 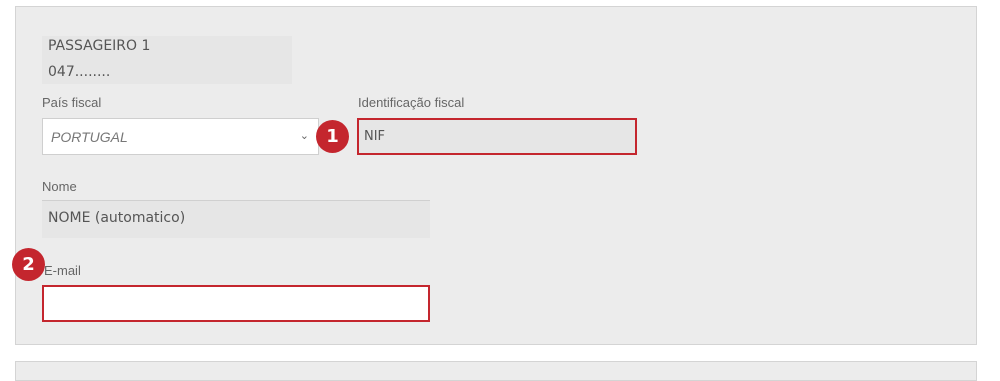 What do you see at coordinates (180, 136) in the screenshot?
I see `pais-fiscal-select: PORTUGAL ⌄` at bounding box center [180, 136].